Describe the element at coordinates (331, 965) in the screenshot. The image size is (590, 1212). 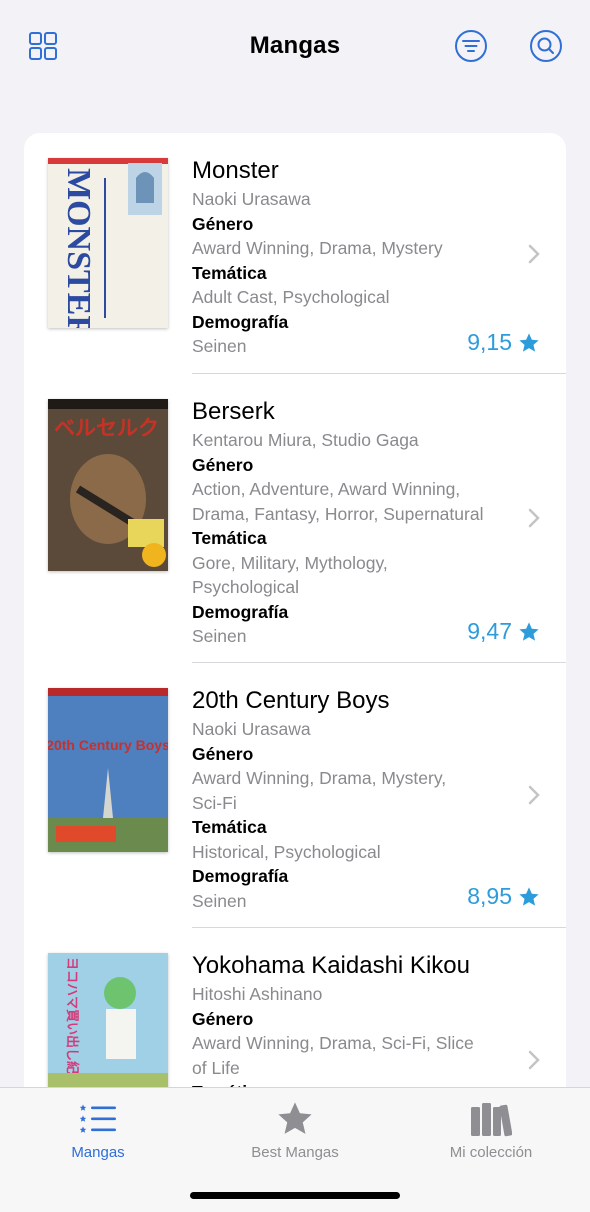
I see `manga-title: Yokohama Kaidashi Kikou` at that location.